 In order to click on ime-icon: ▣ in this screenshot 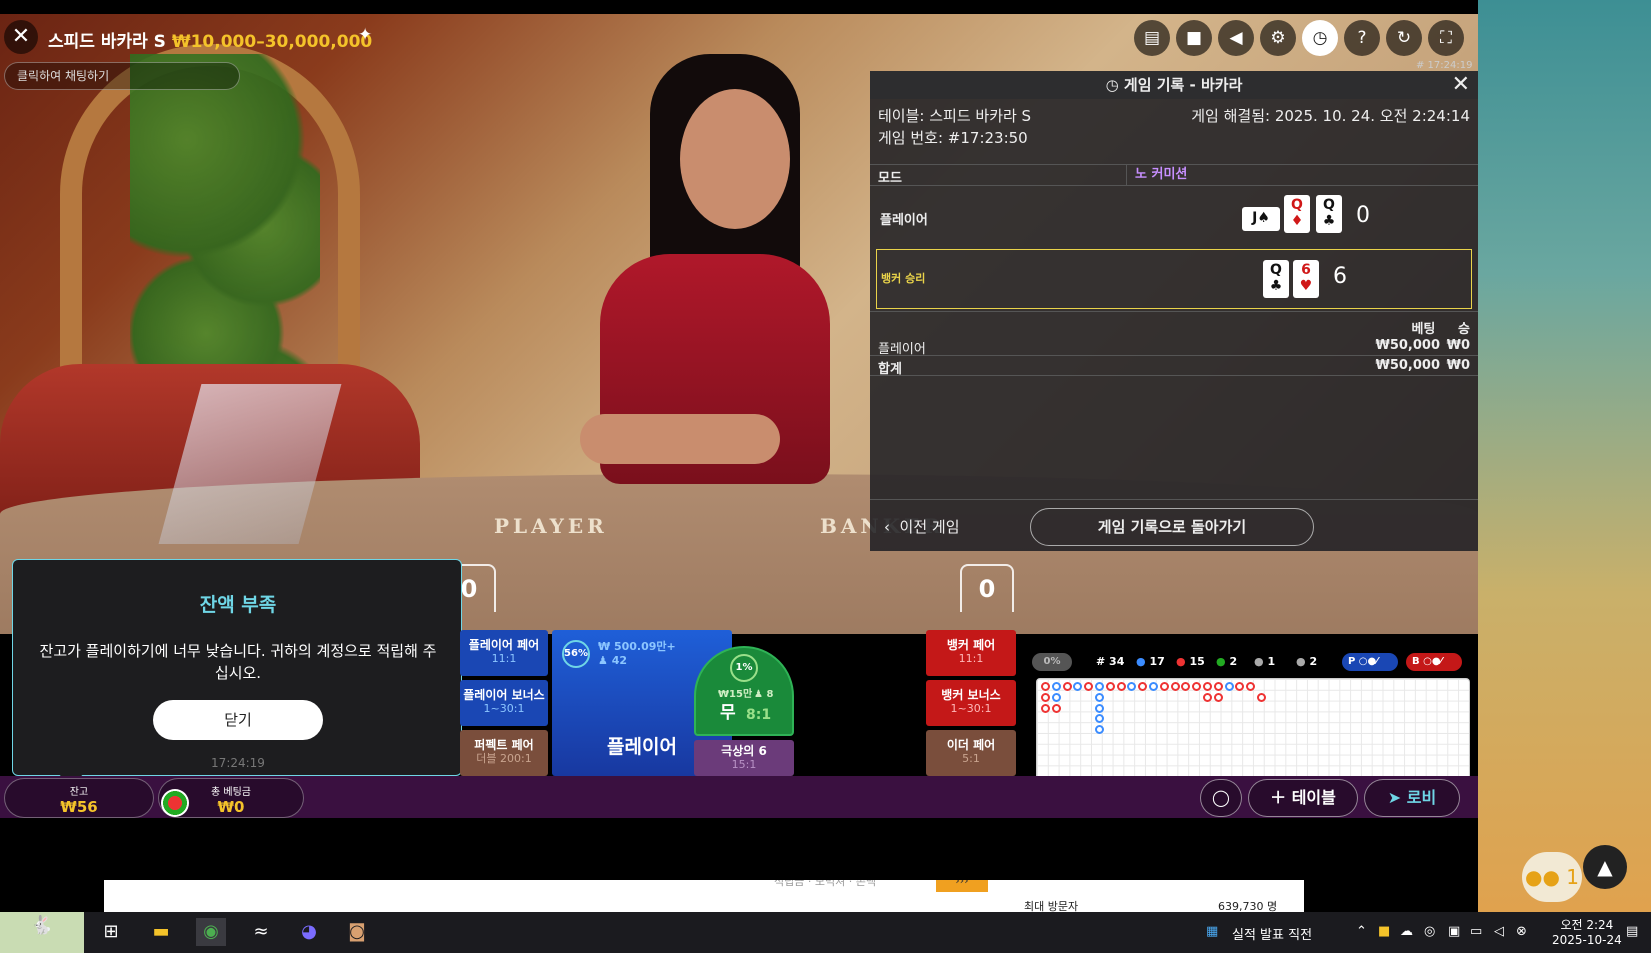, I will do `click(1454, 931)`.